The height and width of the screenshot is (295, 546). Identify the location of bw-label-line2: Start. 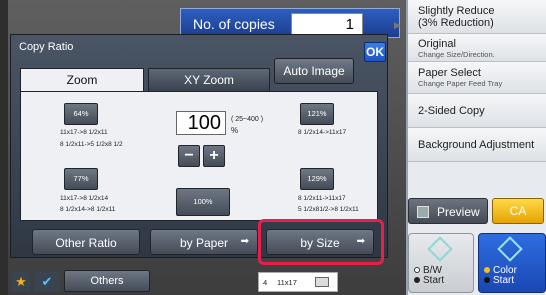
(434, 280).